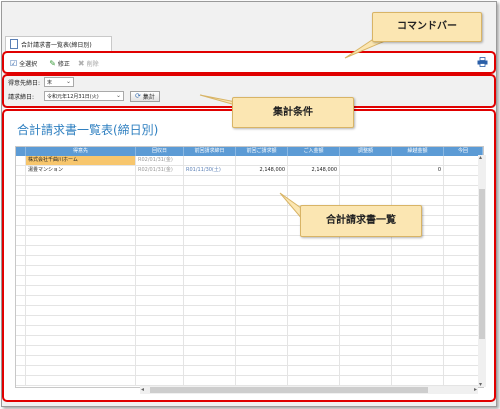  What do you see at coordinates (249, 62) in the screenshot?
I see `command-bar-highlight` at bounding box center [249, 62].